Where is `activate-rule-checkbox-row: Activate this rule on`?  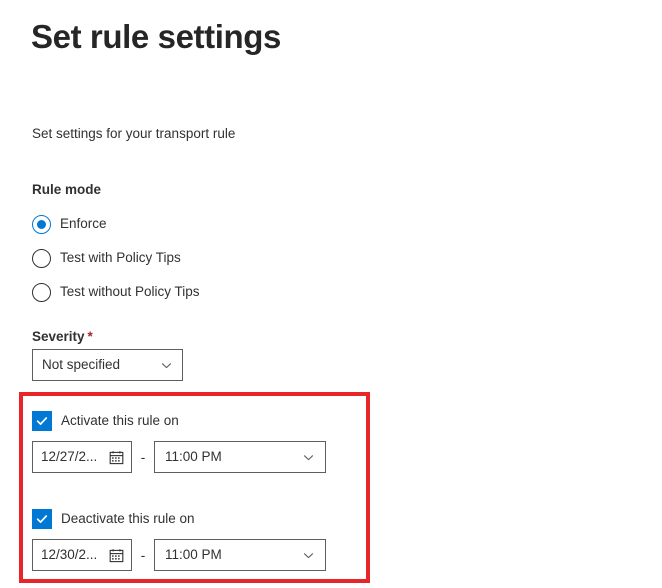
activate-rule-checkbox-row: Activate this rule on is located at coordinates (105, 421).